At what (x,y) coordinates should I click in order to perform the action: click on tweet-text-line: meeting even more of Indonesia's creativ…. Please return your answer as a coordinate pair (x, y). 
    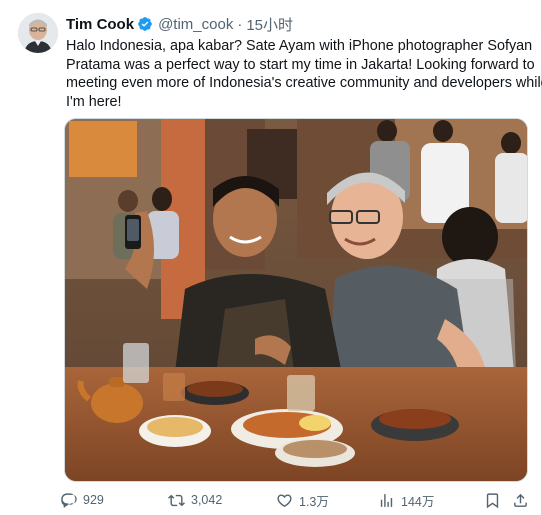
    Looking at the image, I should click on (304, 83).